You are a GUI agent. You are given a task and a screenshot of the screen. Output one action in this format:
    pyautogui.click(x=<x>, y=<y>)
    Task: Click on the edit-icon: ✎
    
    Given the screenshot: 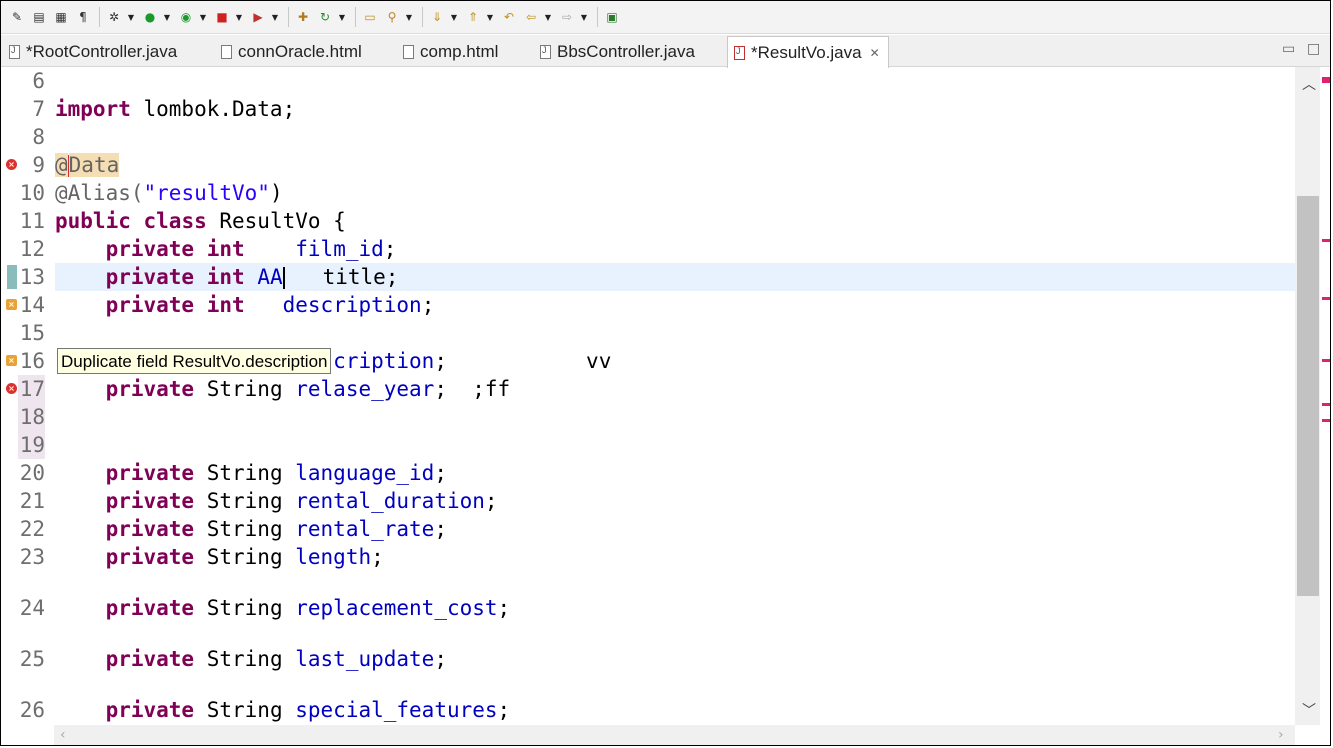 What is the action you would take?
    pyautogui.click(x=17, y=17)
    